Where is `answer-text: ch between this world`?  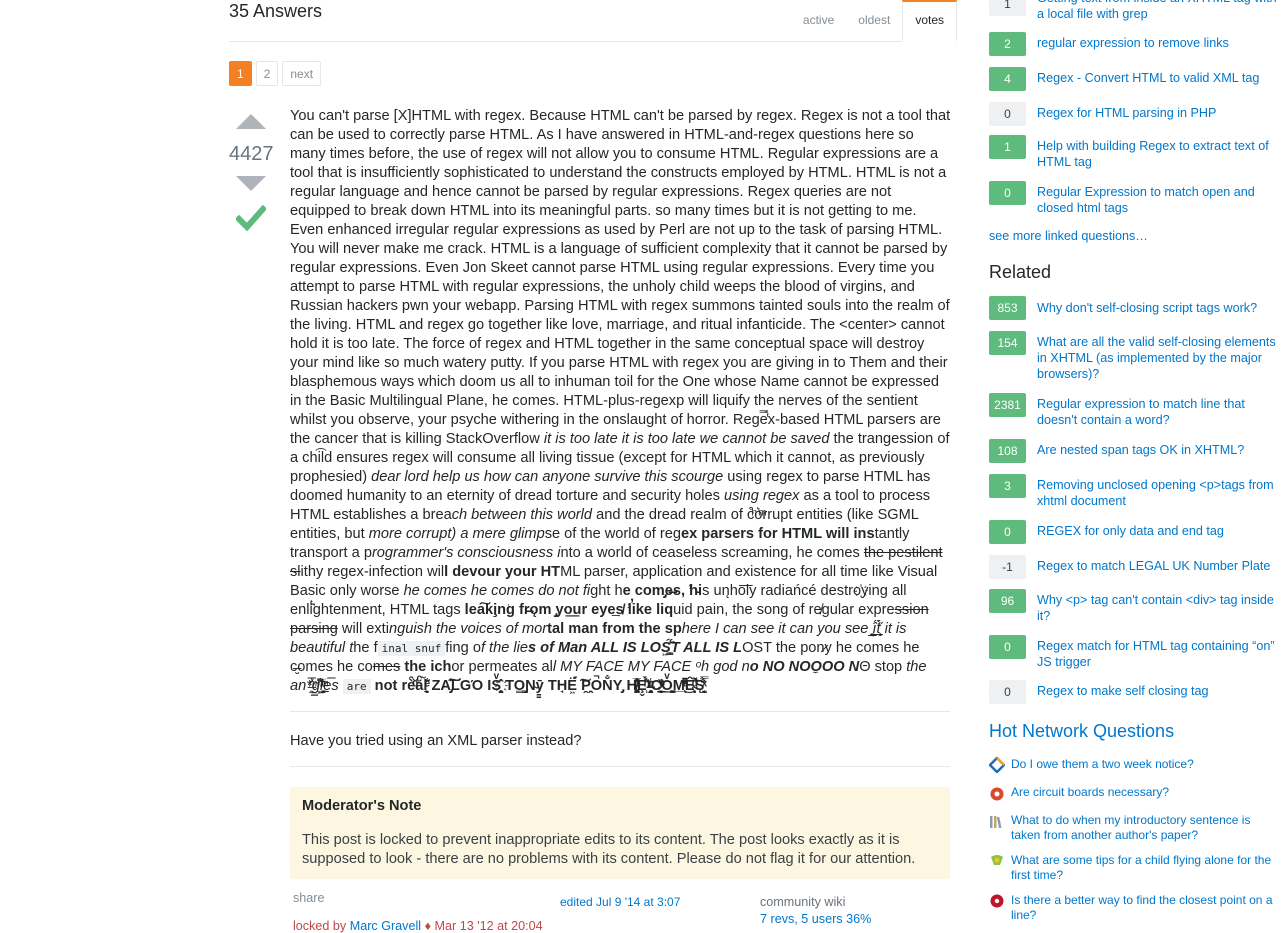
answer-text: ch between this world is located at coordinates (522, 515).